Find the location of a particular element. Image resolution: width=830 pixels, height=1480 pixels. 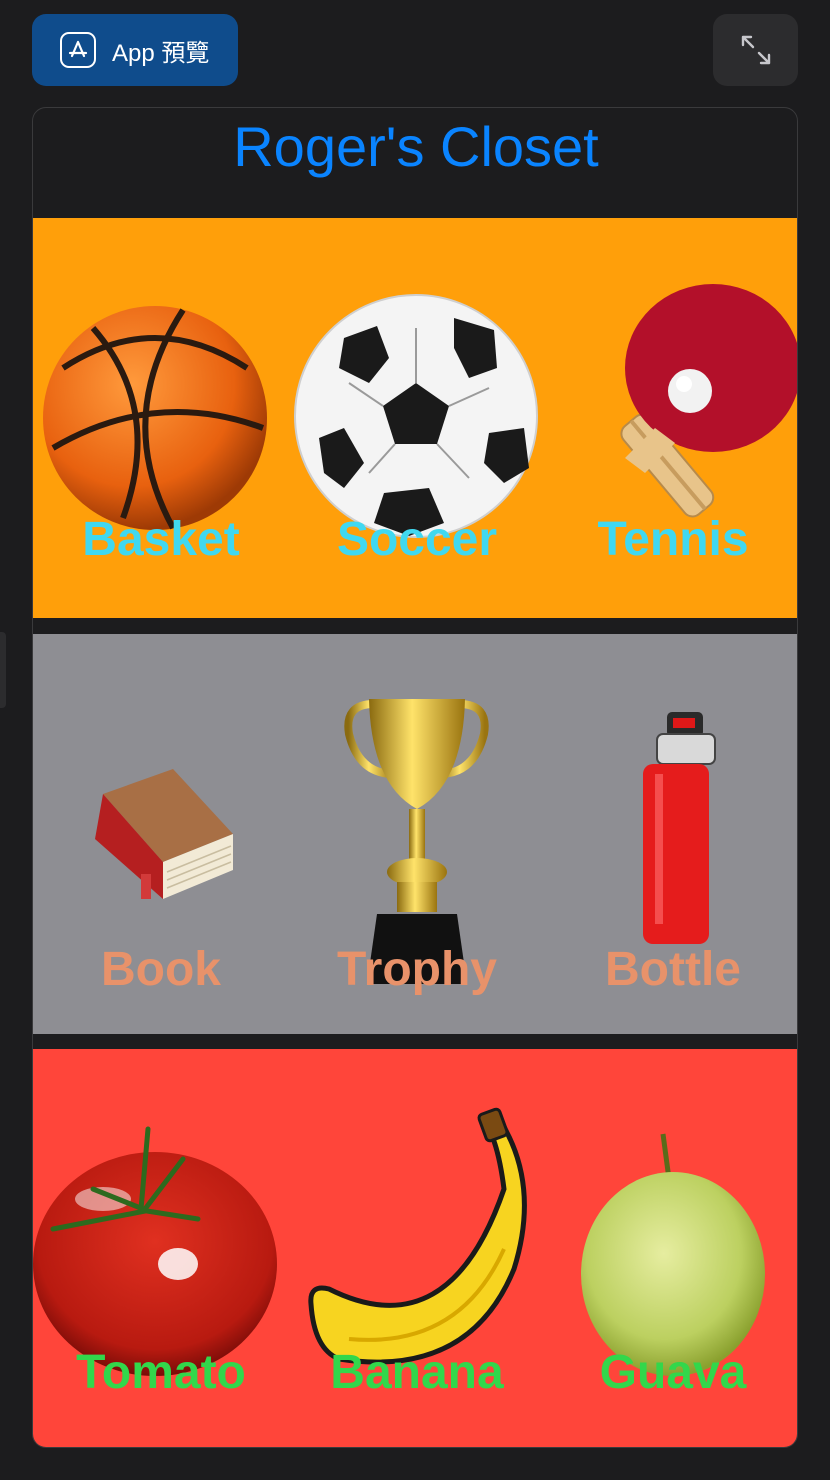

item-trophy: Trophy is located at coordinates (417, 834).